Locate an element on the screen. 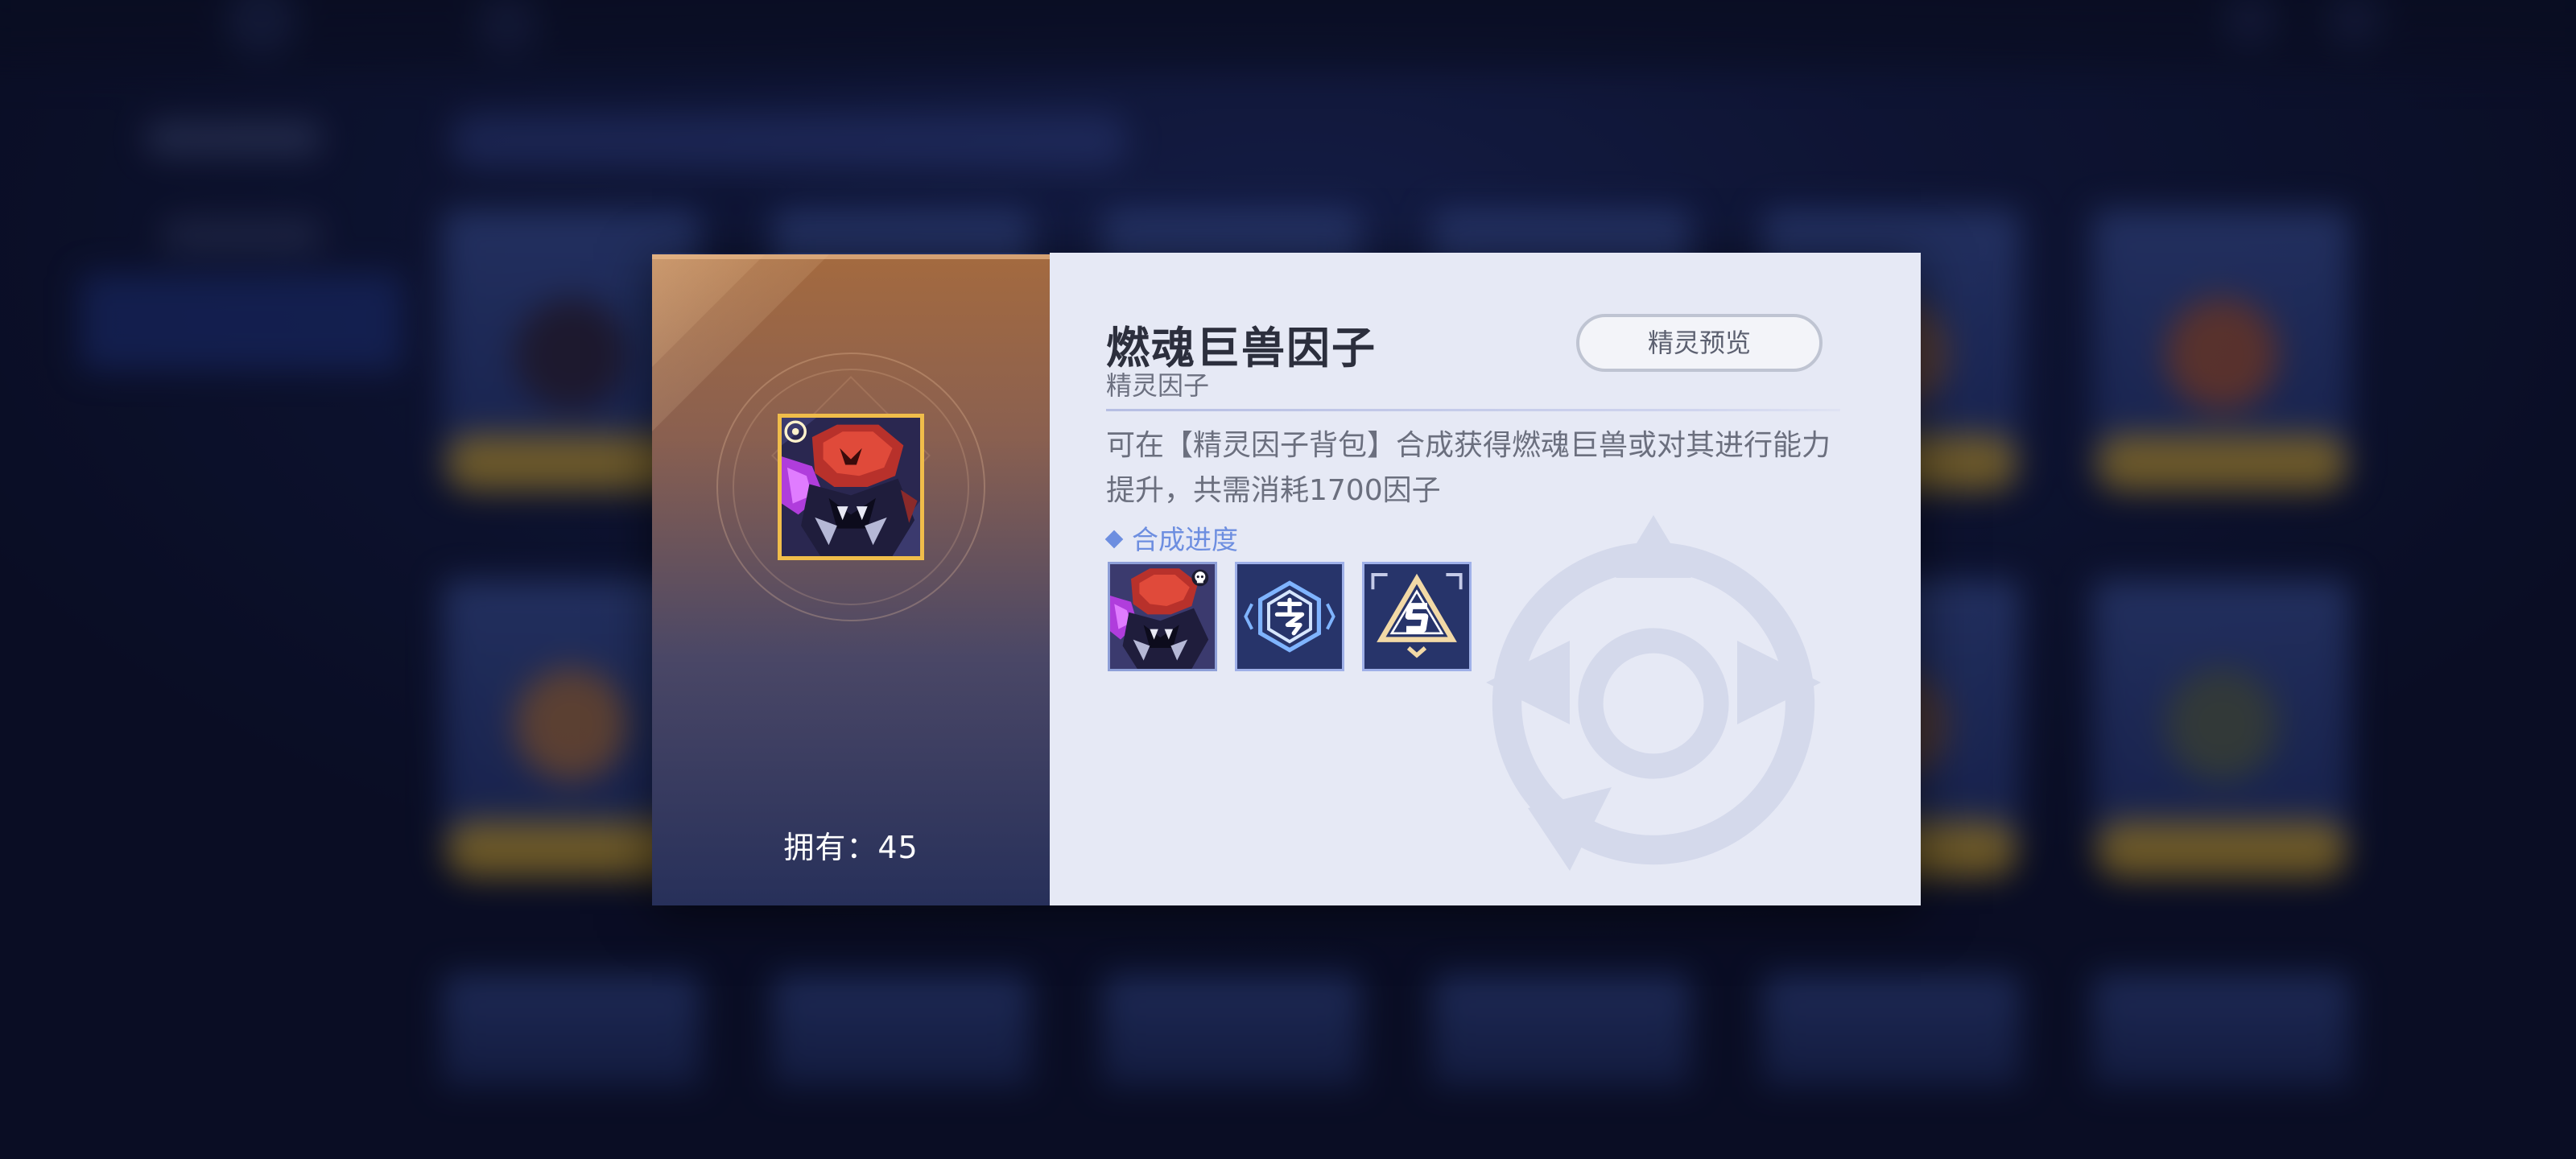 Image resolution: width=2576 pixels, height=1159 pixels. factor-item-icon is located at coordinates (851, 487).